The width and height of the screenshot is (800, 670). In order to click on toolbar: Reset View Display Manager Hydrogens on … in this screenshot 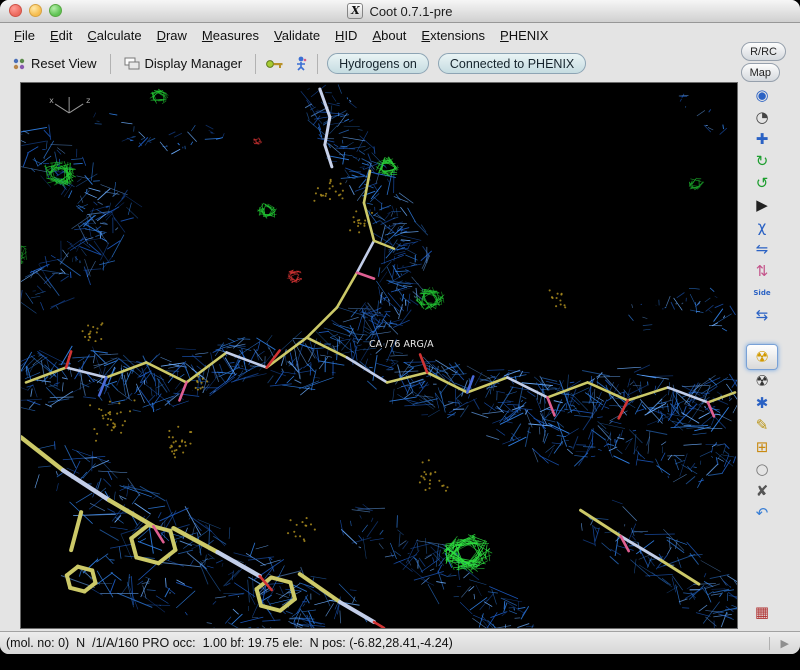, I will do `click(400, 63)`.